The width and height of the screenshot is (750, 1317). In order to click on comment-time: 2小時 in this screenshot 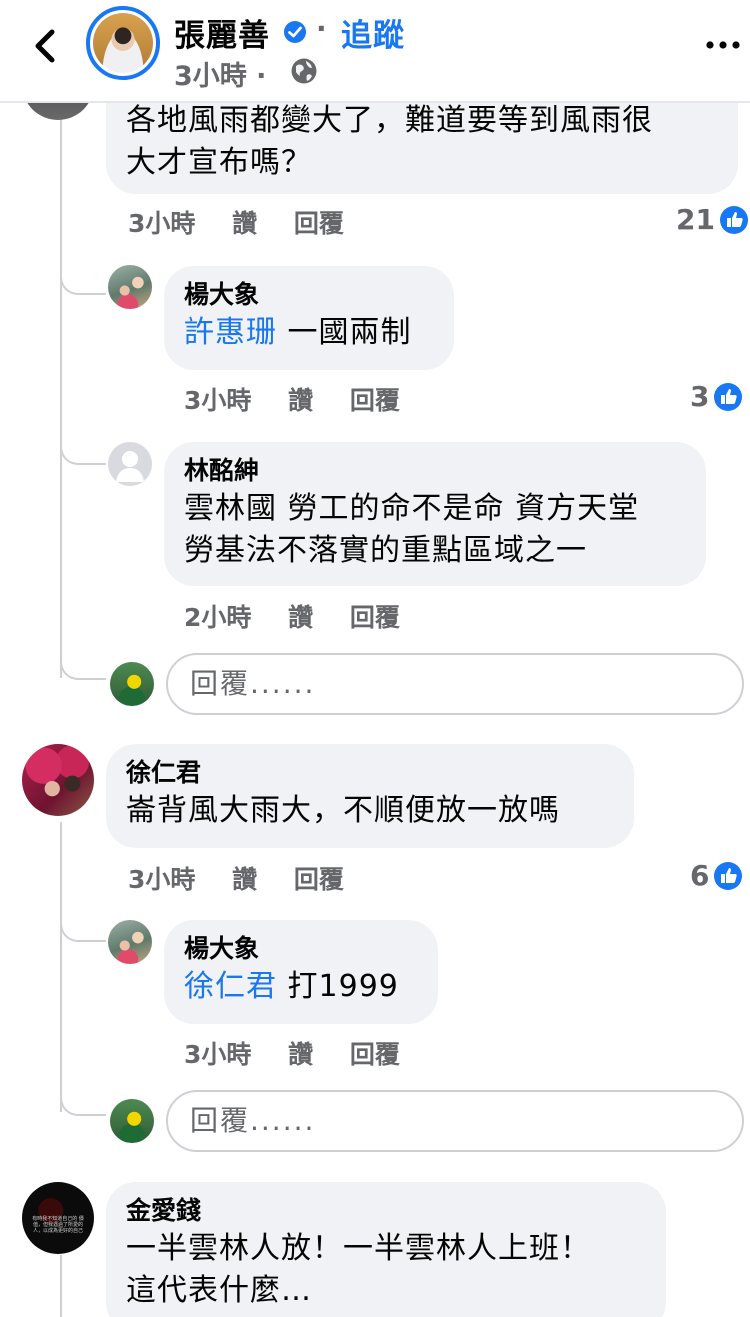, I will do `click(217, 617)`.